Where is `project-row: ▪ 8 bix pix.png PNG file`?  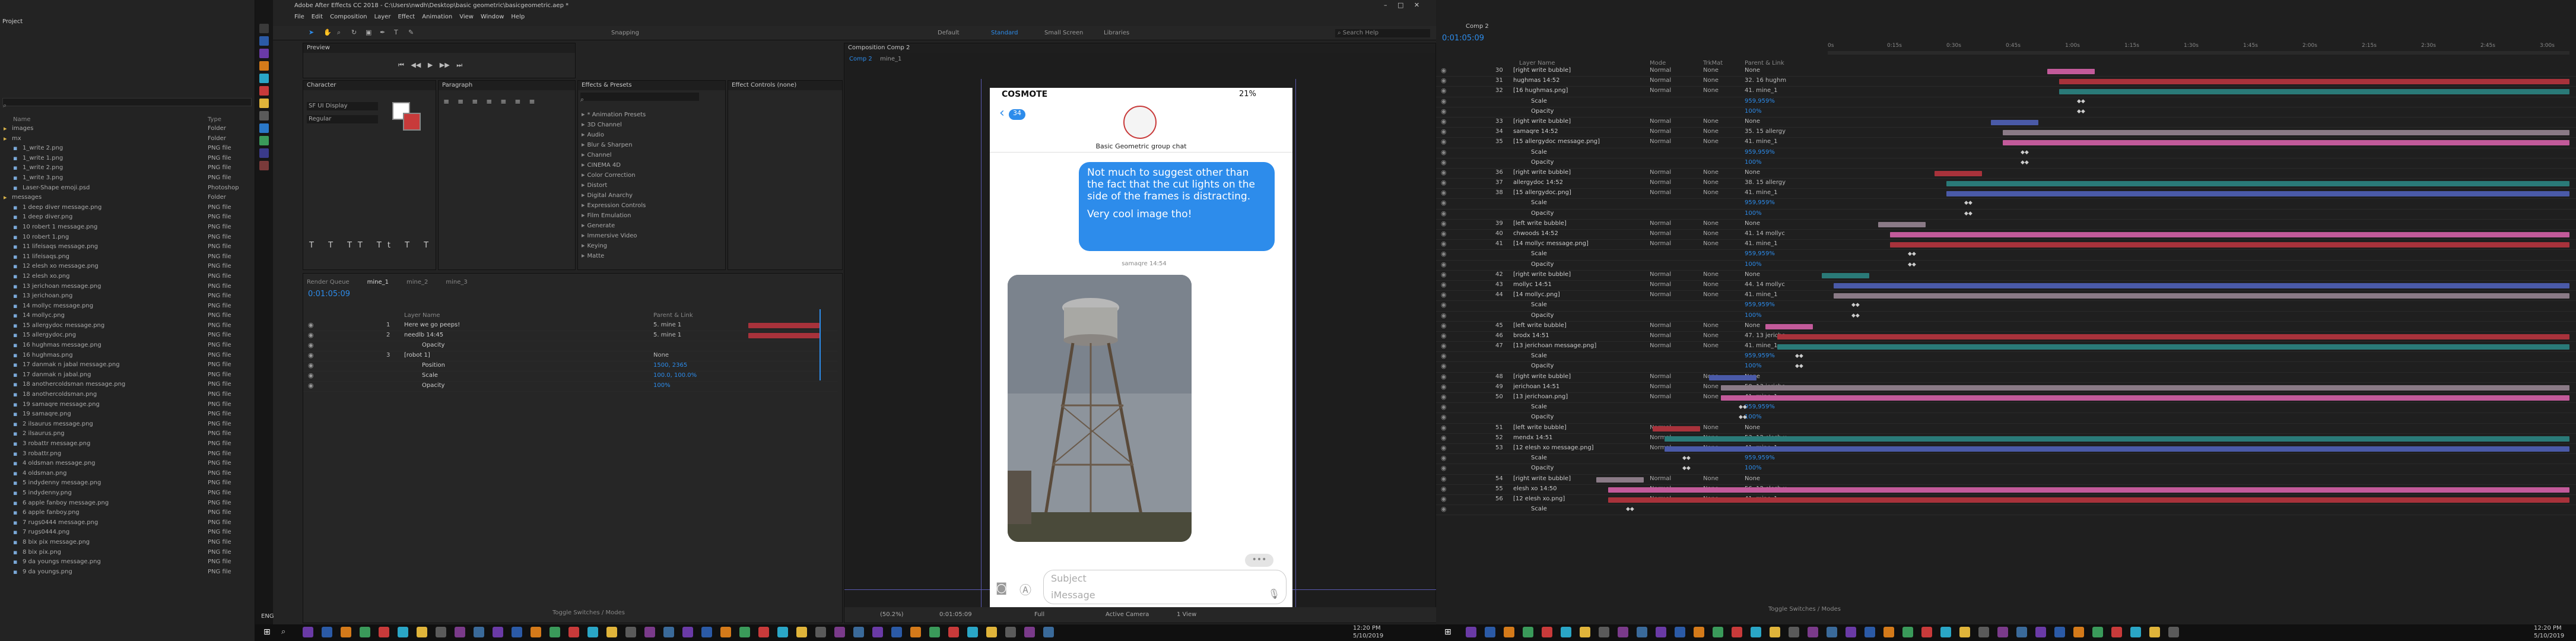
project-row: ▪ 8 bix pix.png PNG file is located at coordinates (127, 553).